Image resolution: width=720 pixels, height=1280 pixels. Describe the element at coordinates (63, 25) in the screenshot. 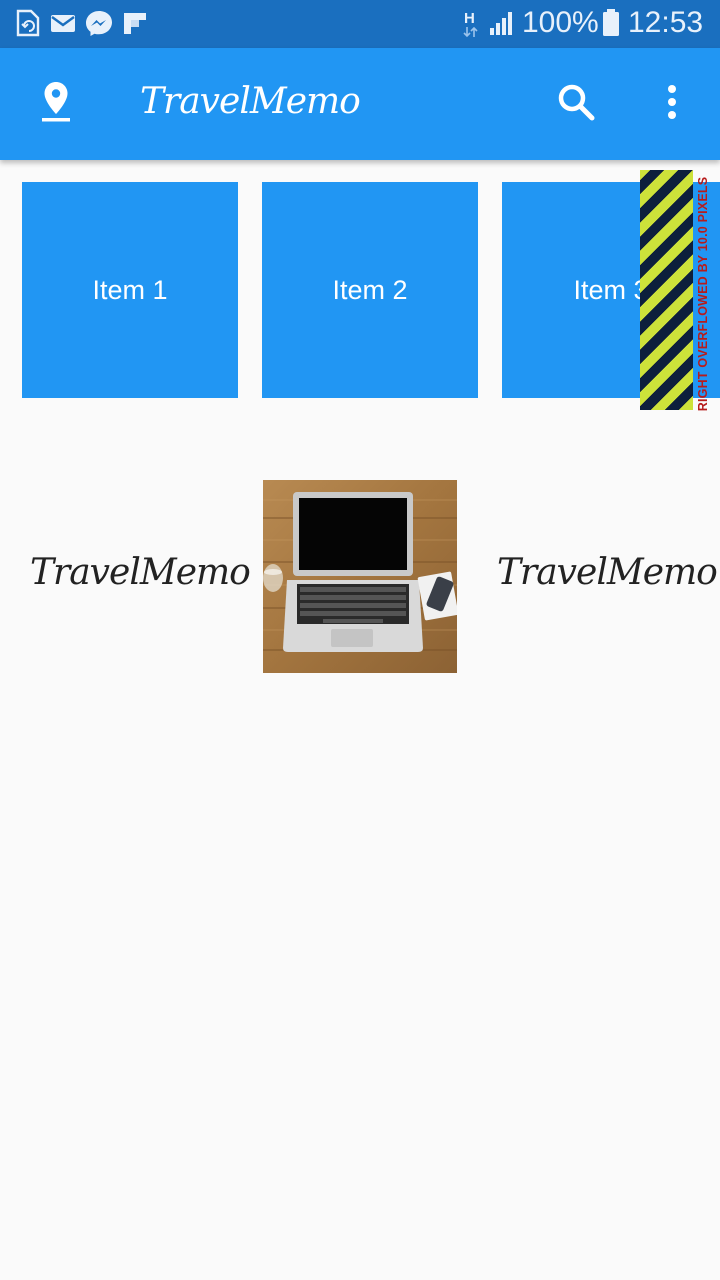

I see `mail-icon` at that location.